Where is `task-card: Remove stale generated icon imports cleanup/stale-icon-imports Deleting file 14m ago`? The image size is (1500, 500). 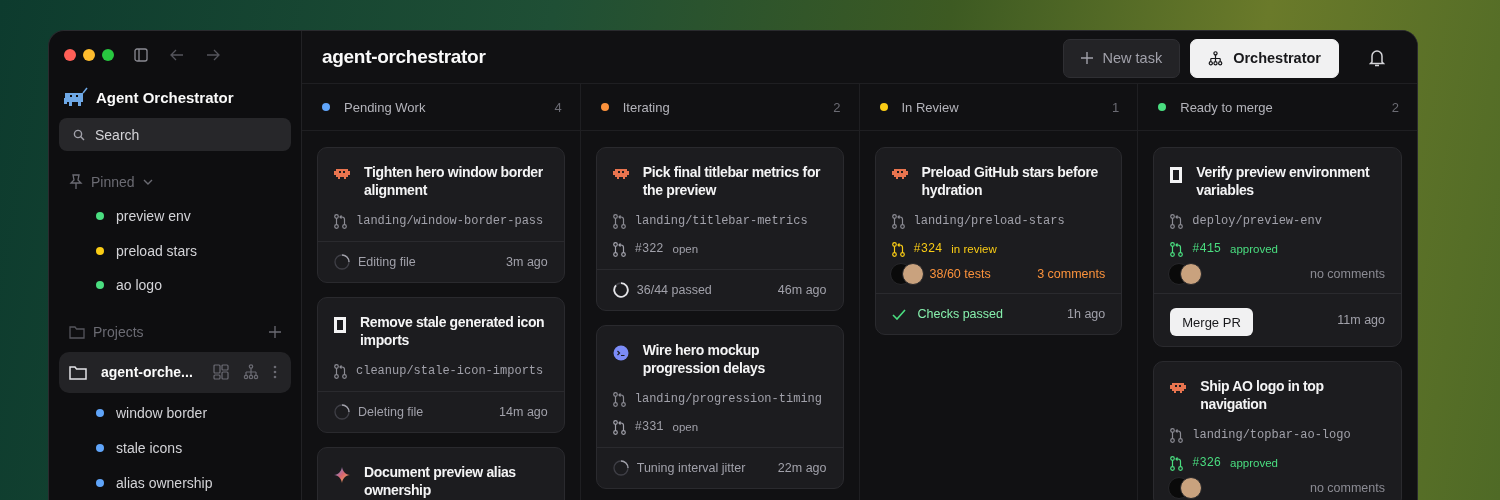 task-card: Remove stale generated icon imports cleanup/stale-icon-imports Deleting file 14m ago is located at coordinates (441, 365).